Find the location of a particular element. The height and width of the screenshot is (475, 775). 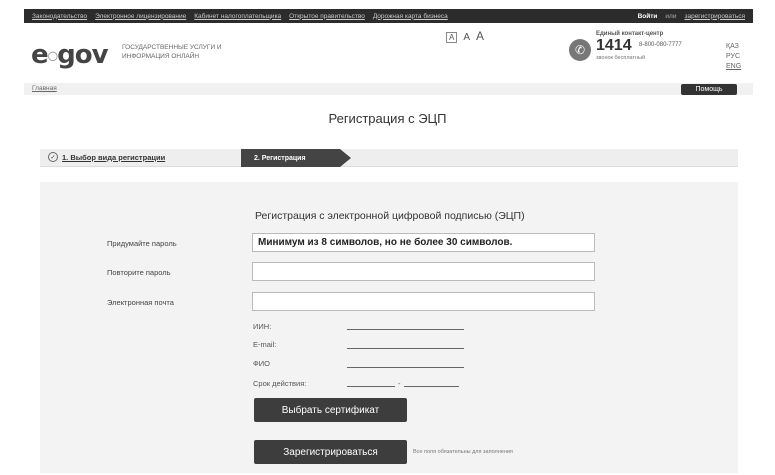

font-size-medium: A is located at coordinates (466, 37).